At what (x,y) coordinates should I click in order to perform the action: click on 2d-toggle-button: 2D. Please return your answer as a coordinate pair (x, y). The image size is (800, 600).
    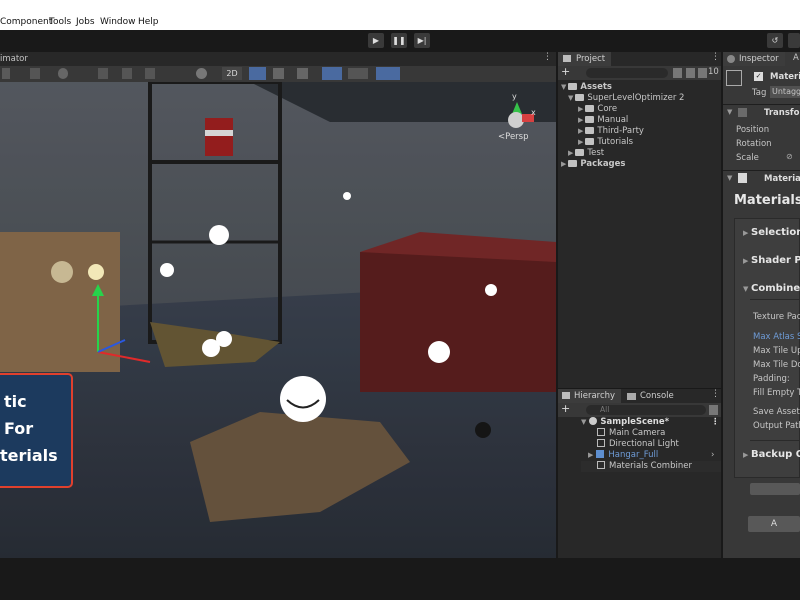
    Looking at the image, I should click on (232, 73).